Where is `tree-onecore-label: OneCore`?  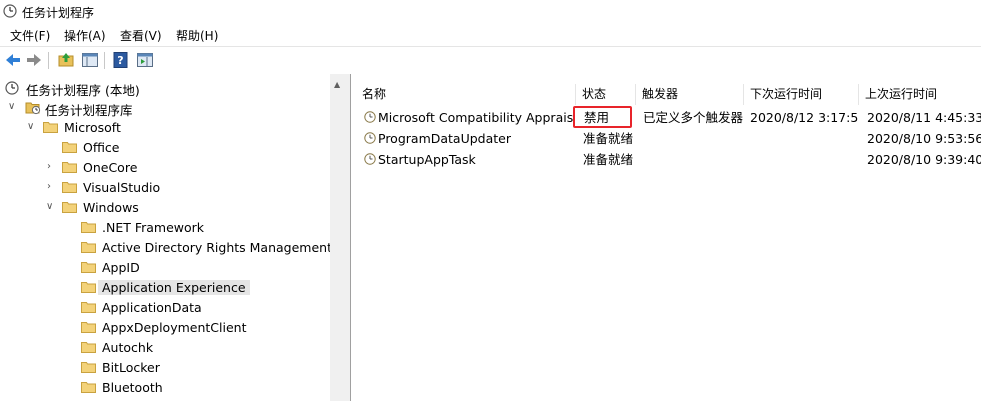
tree-onecore-label: OneCore is located at coordinates (110, 167).